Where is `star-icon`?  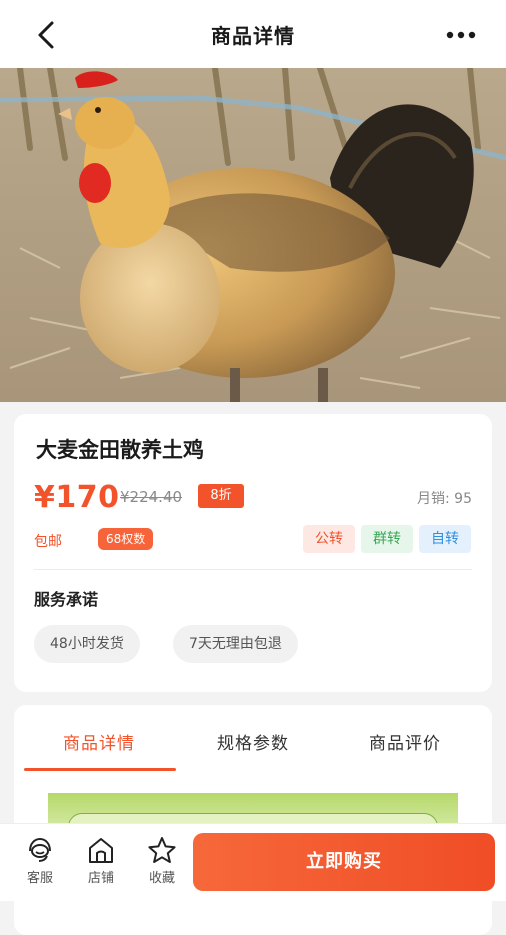 star-icon is located at coordinates (162, 850).